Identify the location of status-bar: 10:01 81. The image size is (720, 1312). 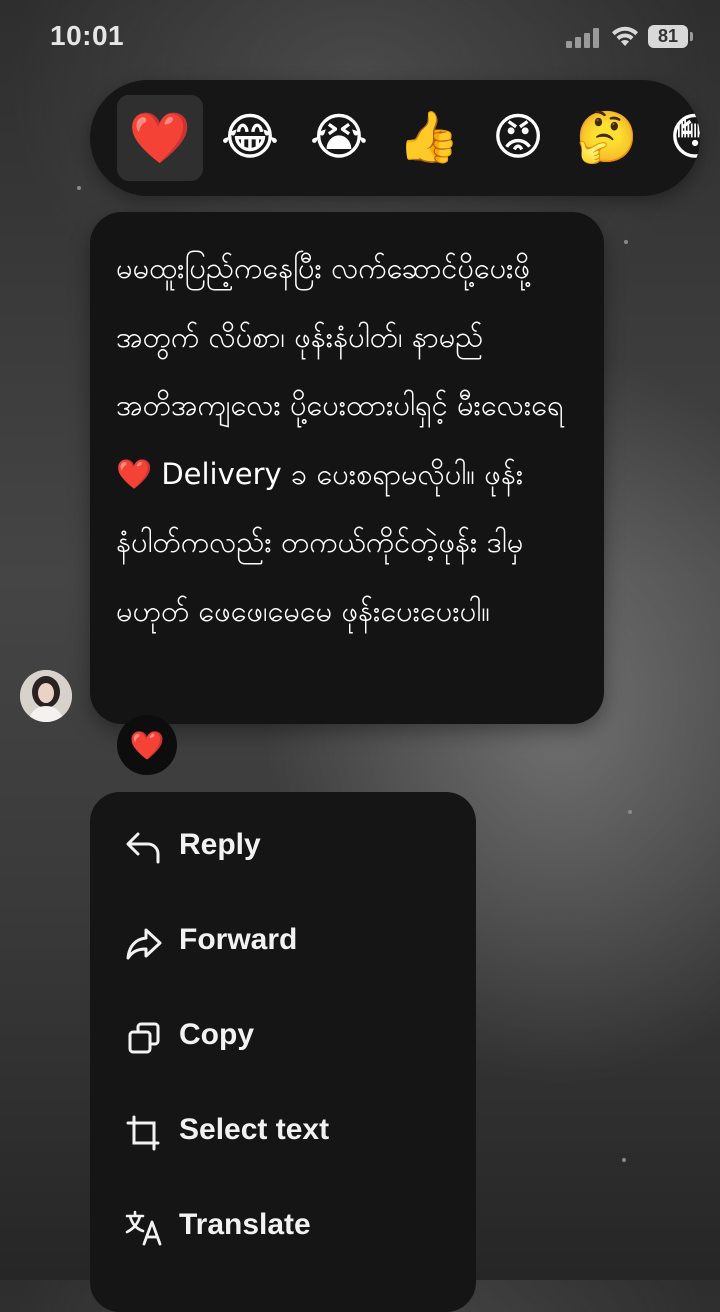
(360, 38).